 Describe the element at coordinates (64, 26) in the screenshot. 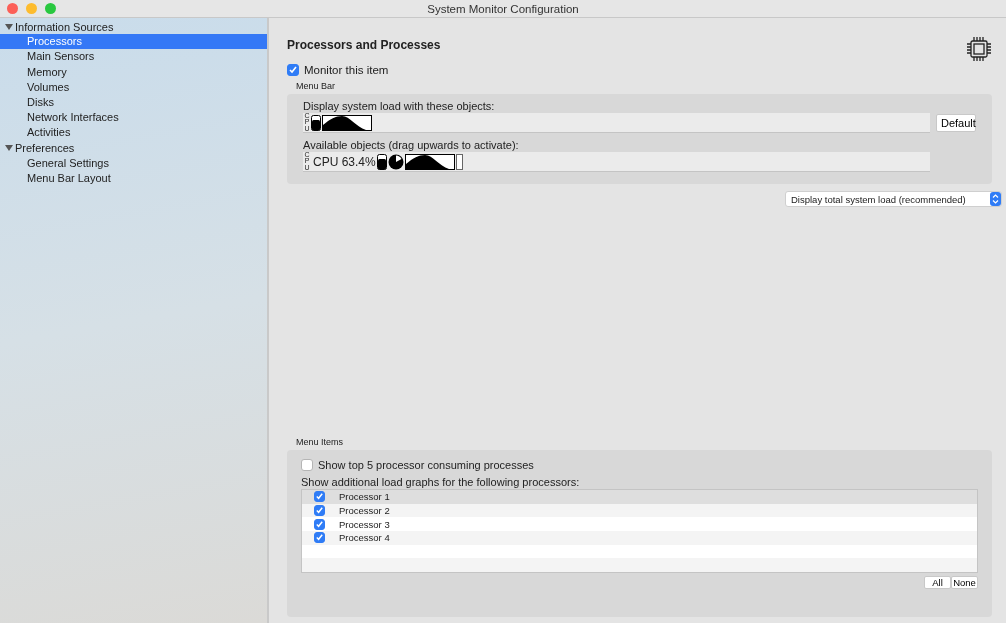

I see `group-label: Information Sources` at that location.